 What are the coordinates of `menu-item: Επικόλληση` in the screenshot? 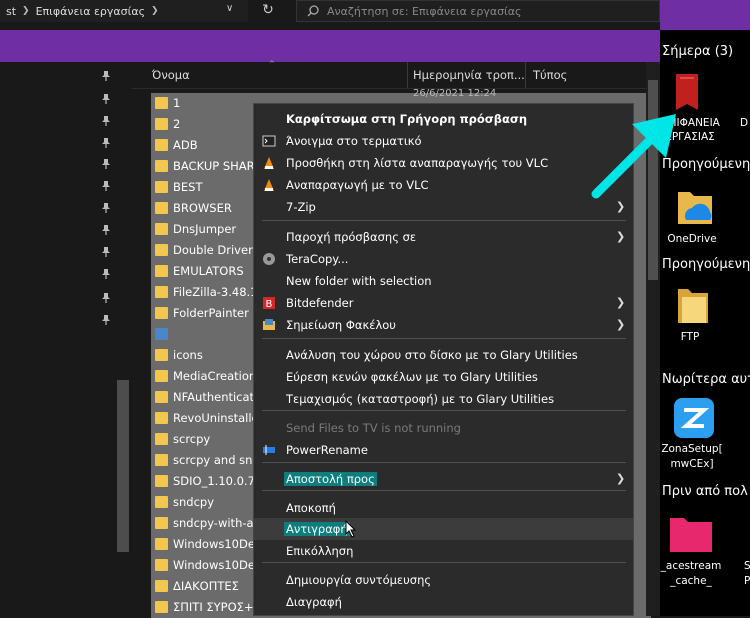 It's located at (443, 551).